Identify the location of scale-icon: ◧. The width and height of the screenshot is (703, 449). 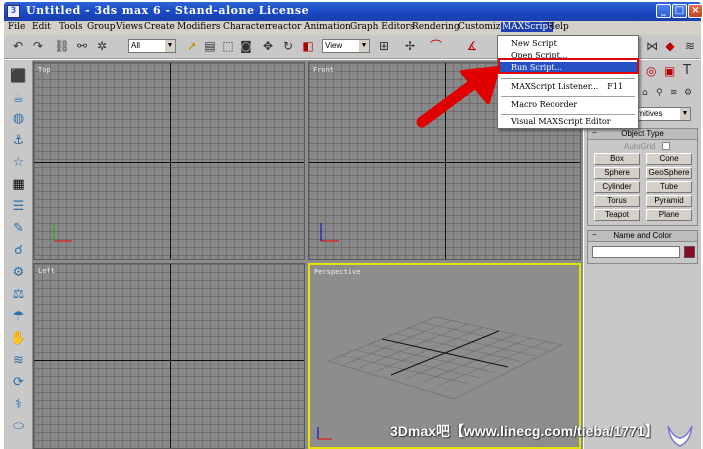
(308, 46).